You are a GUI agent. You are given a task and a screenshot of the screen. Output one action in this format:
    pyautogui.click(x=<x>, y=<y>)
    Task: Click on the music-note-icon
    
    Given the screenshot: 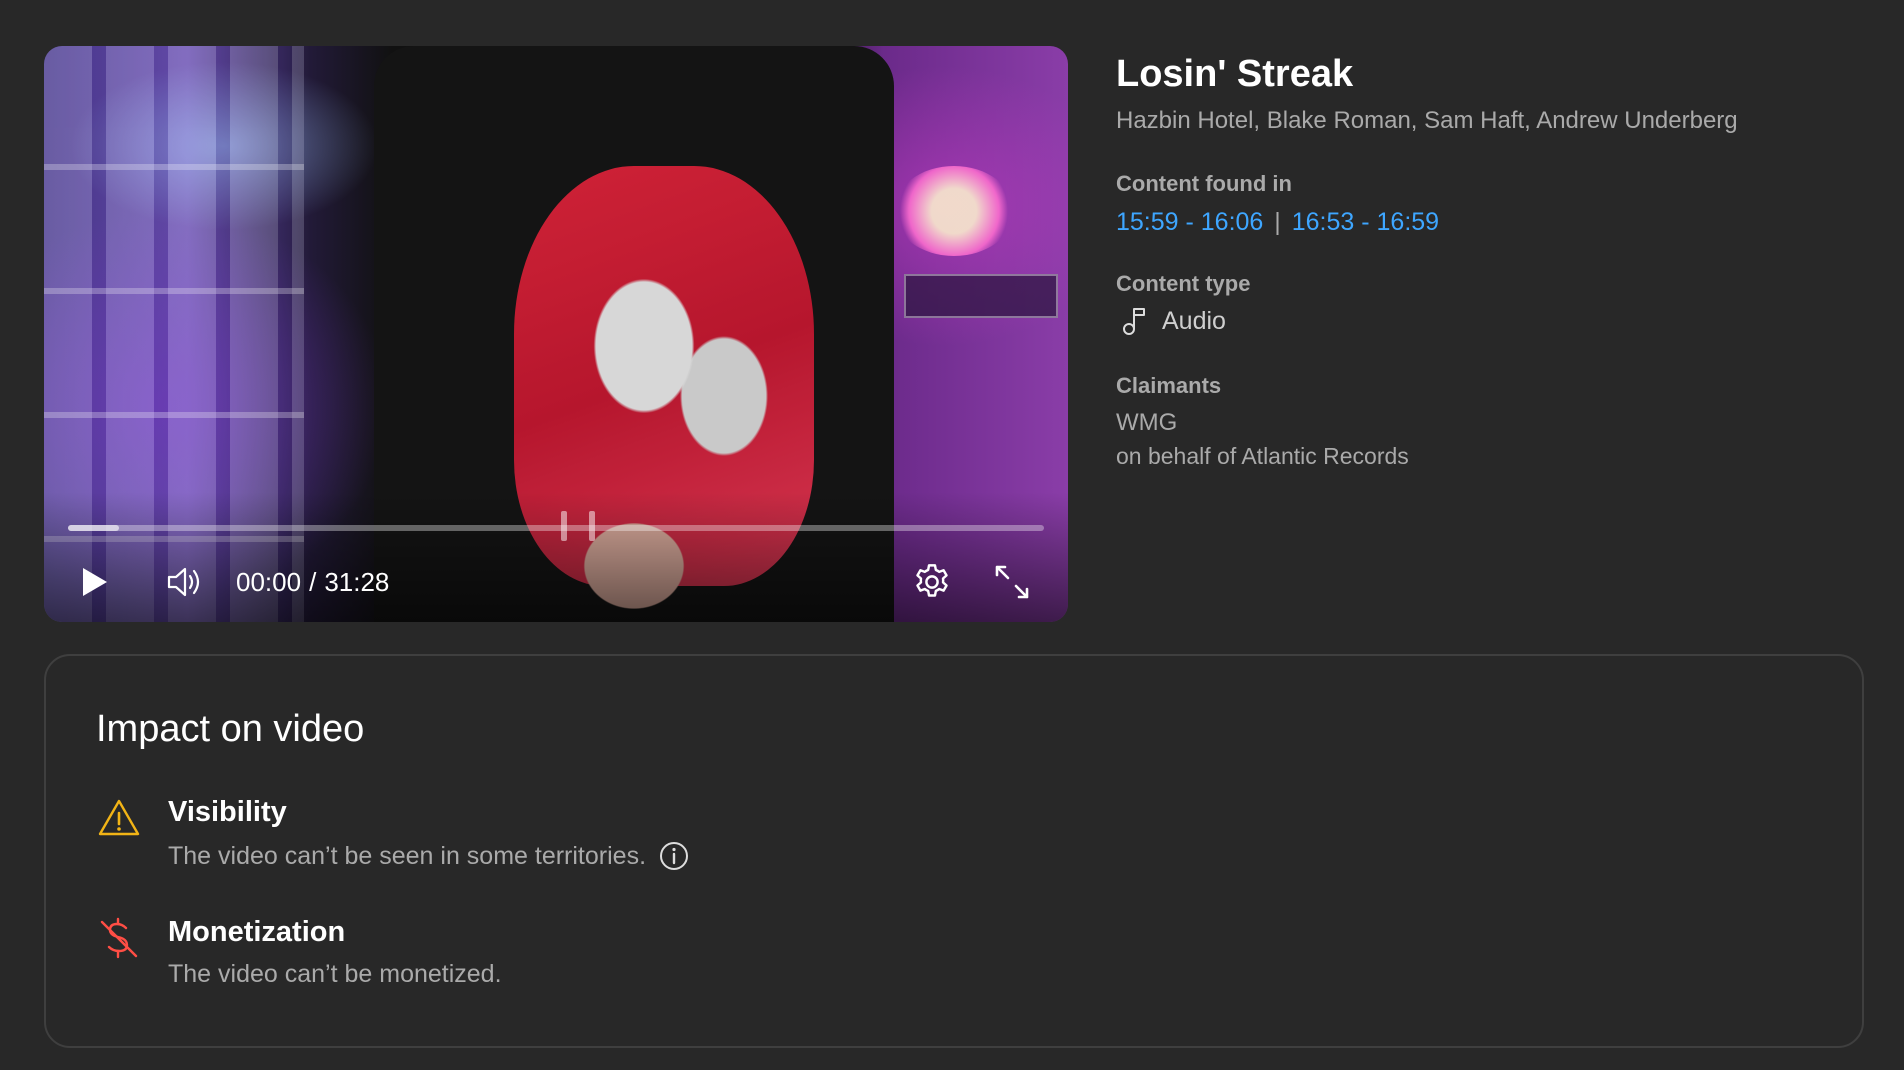 What is the action you would take?
    pyautogui.click(x=1134, y=321)
    